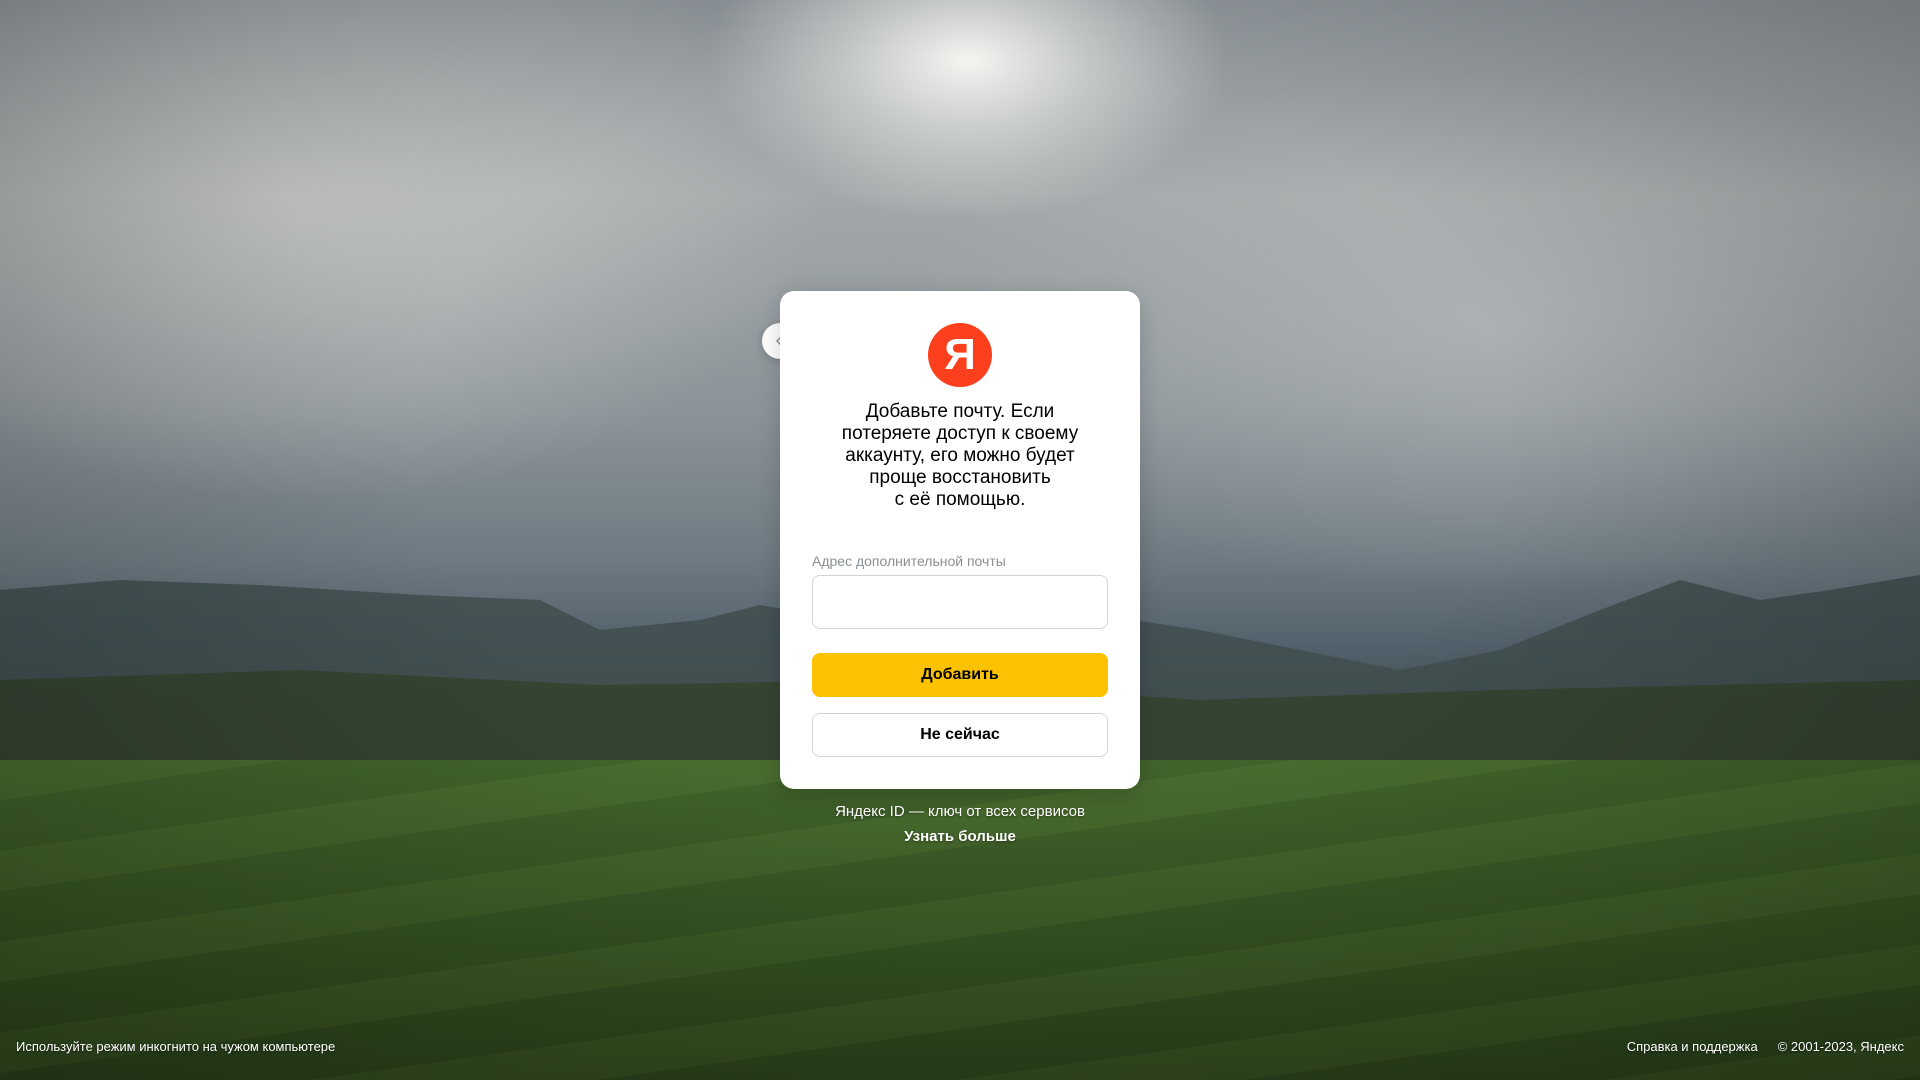 The image size is (1920, 1080). What do you see at coordinates (1840, 1046) in the screenshot?
I see `copyright: © 2001-2023, Яндекс` at bounding box center [1840, 1046].